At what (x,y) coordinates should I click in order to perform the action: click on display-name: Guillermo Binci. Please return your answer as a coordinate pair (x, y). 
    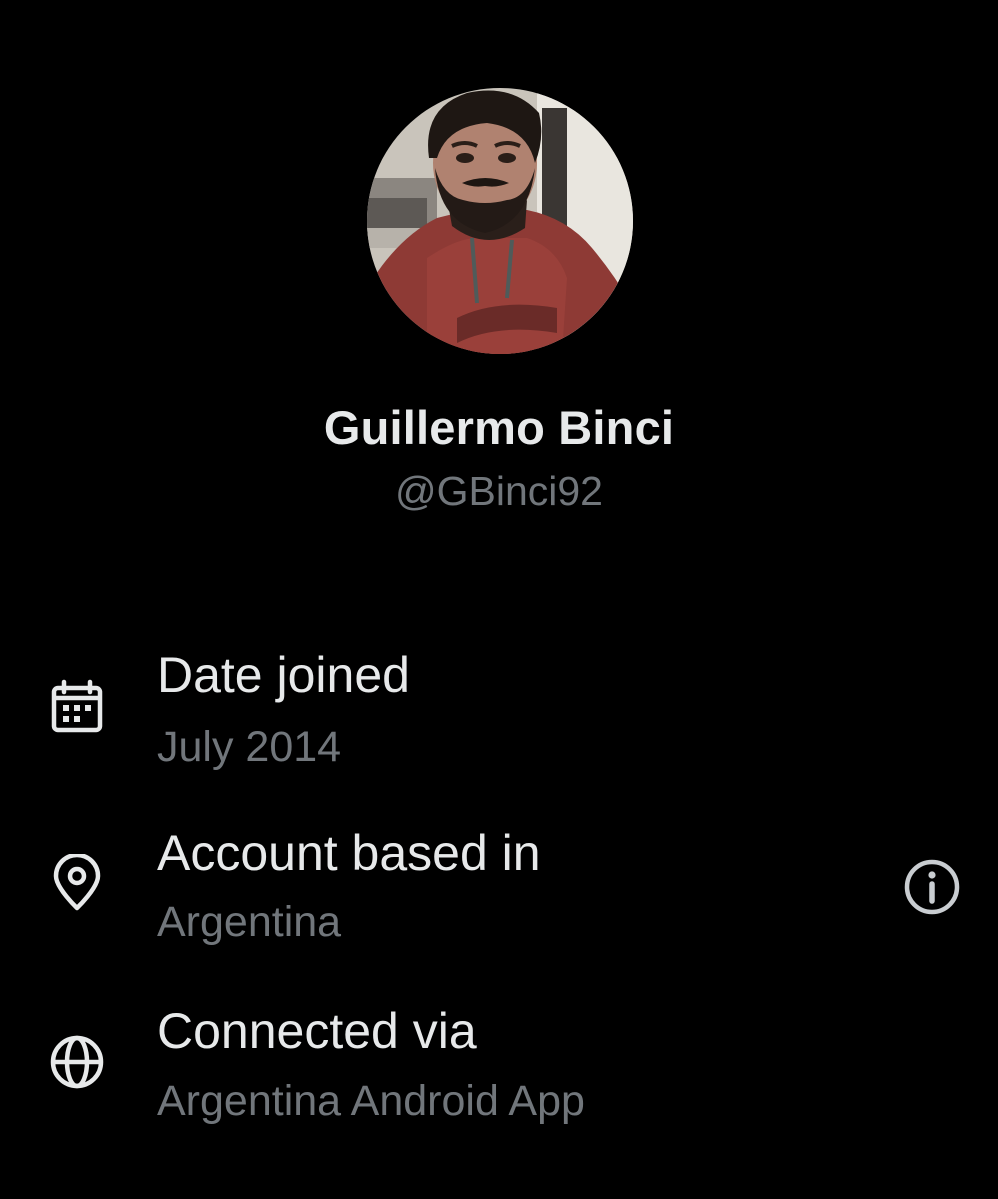
    Looking at the image, I should click on (499, 427).